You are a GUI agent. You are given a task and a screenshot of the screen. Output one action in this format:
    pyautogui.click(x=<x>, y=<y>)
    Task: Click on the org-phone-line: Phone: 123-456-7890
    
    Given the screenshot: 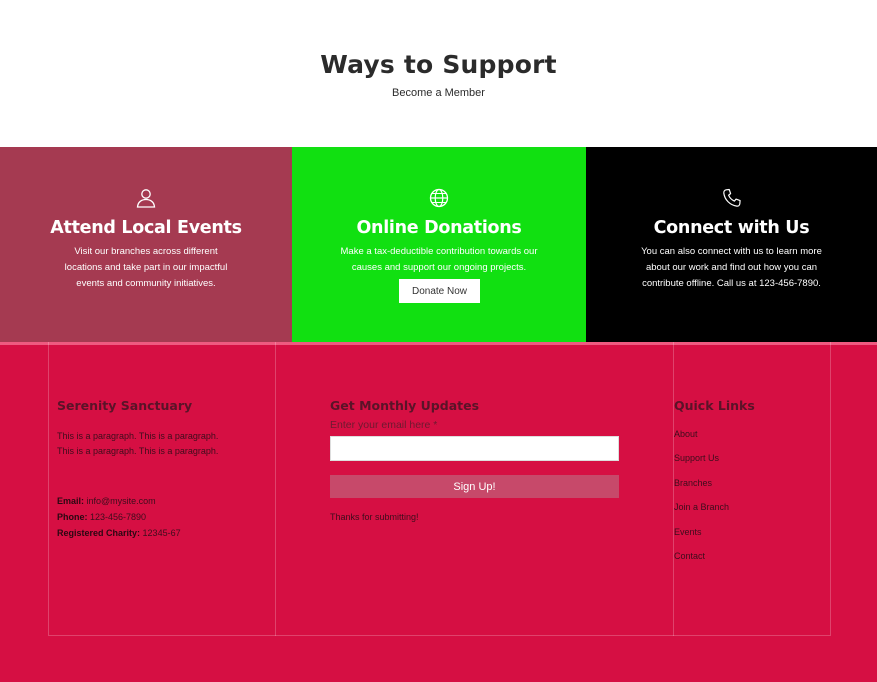 What is the action you would take?
    pyautogui.click(x=101, y=517)
    